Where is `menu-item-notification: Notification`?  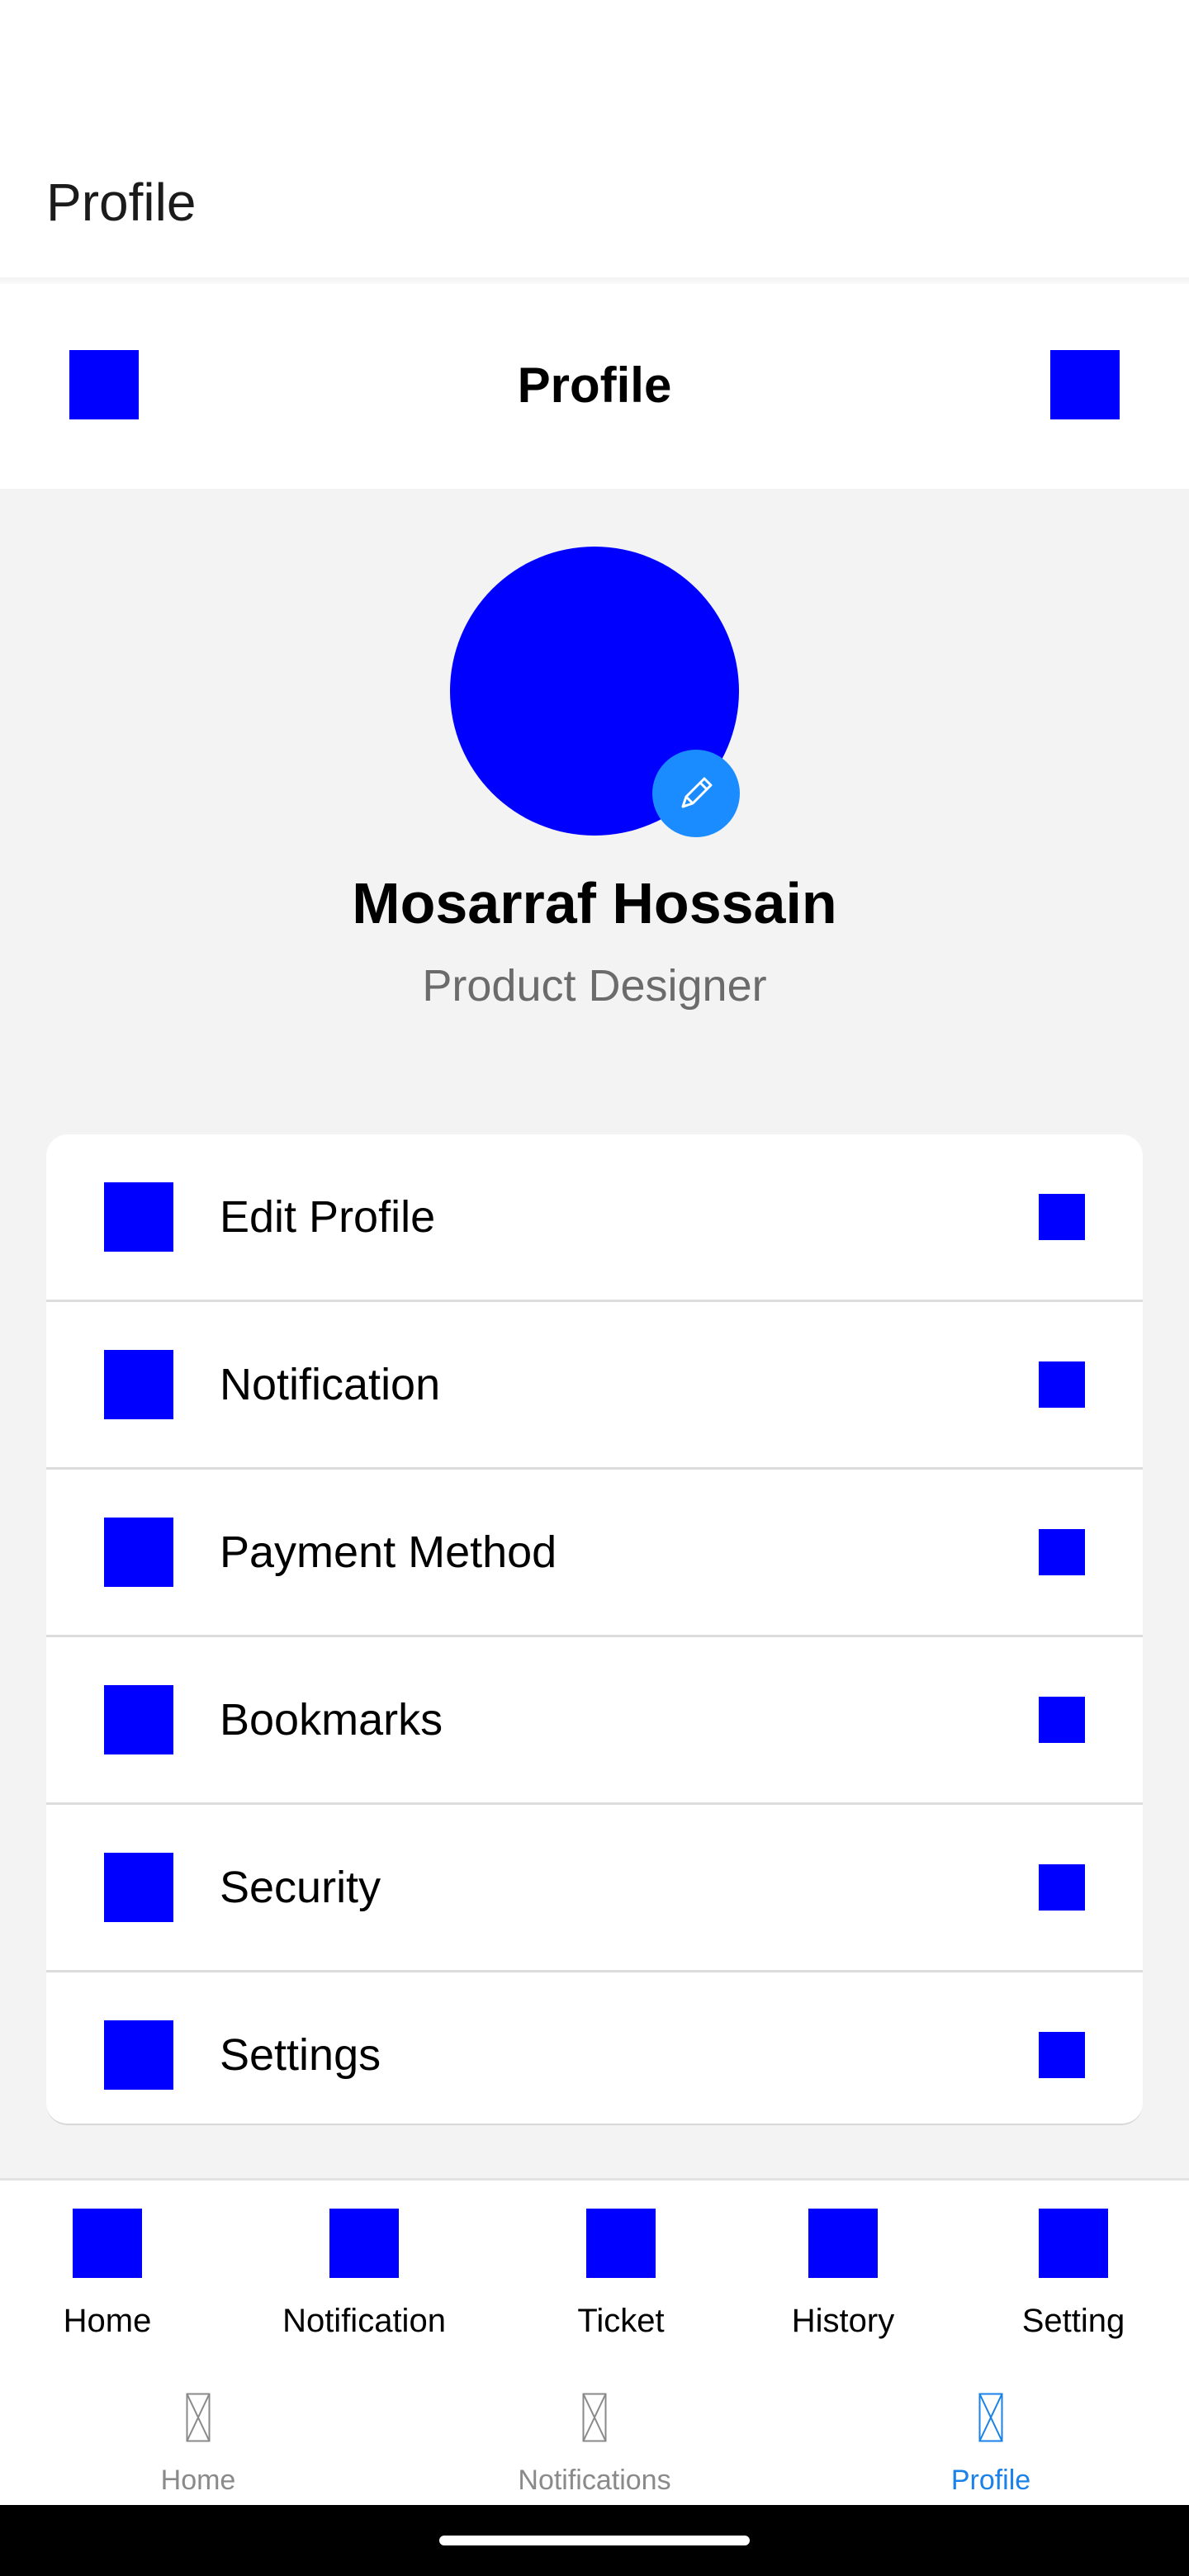
menu-item-notification: Notification is located at coordinates (594, 1386).